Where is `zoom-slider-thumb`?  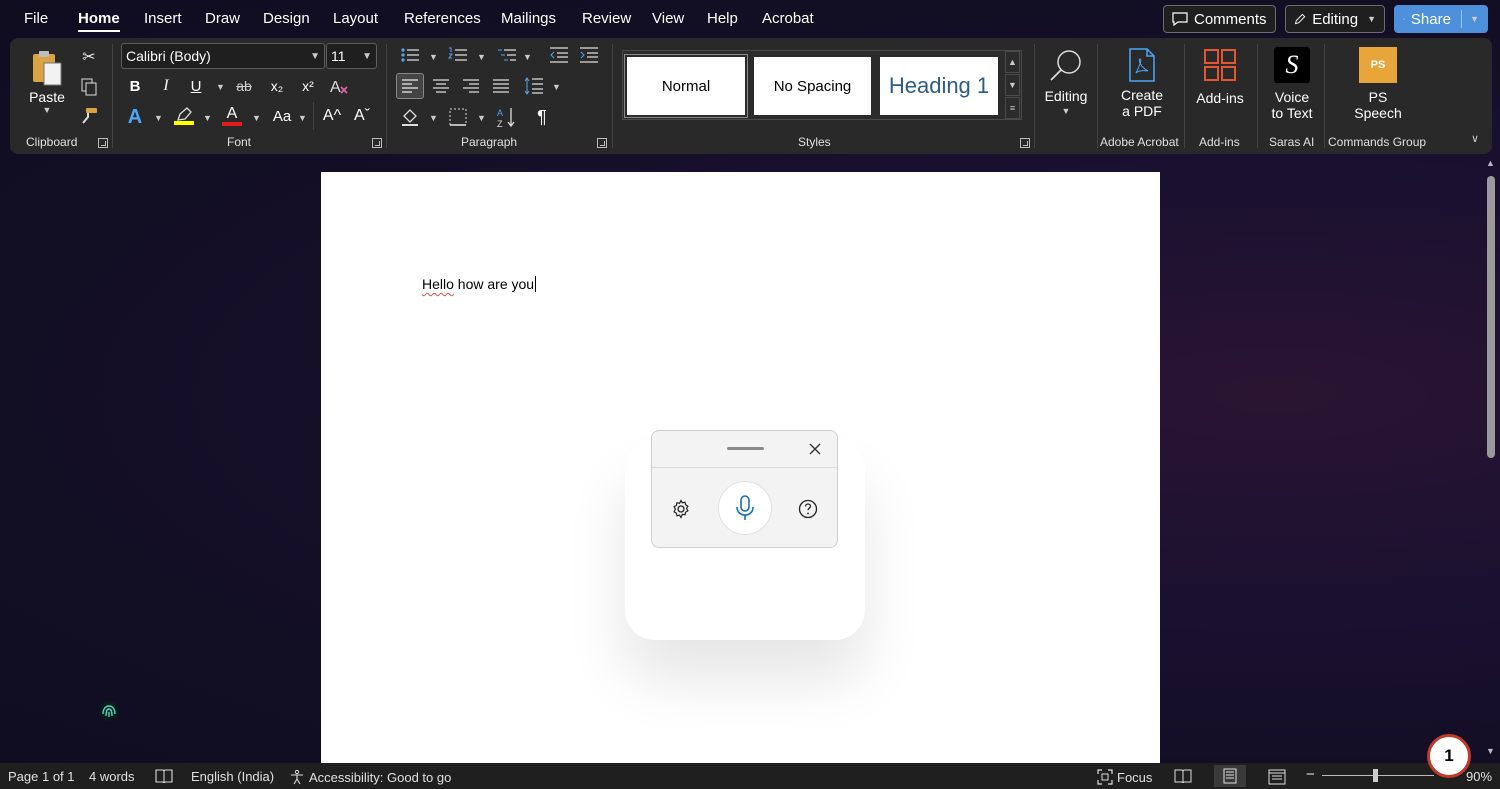 zoom-slider-thumb is located at coordinates (1375, 775).